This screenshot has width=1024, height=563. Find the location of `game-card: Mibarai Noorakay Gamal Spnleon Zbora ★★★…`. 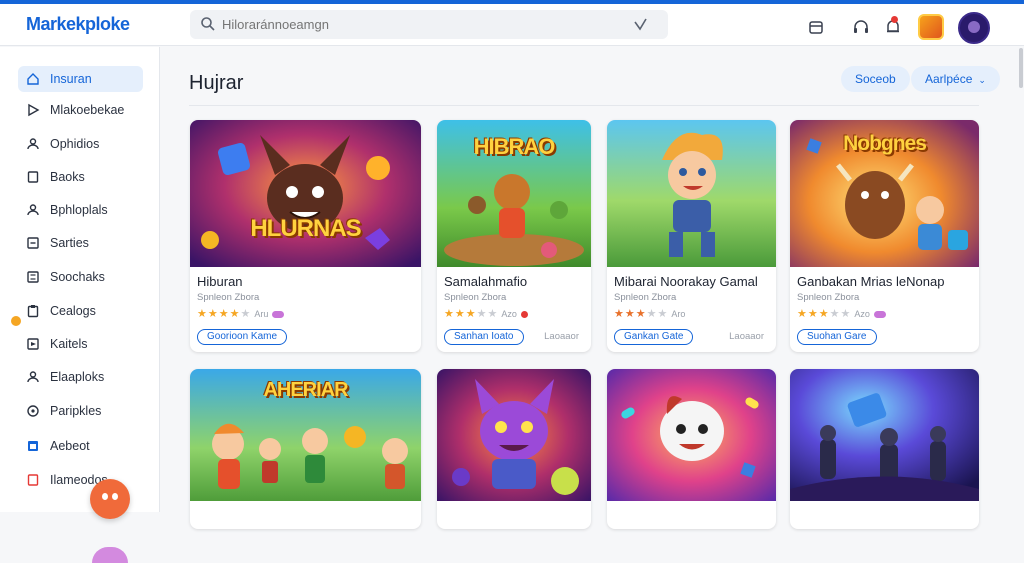

game-card: Mibarai Noorakay Gamal Spnleon Zbora ★★★… is located at coordinates (691, 236).